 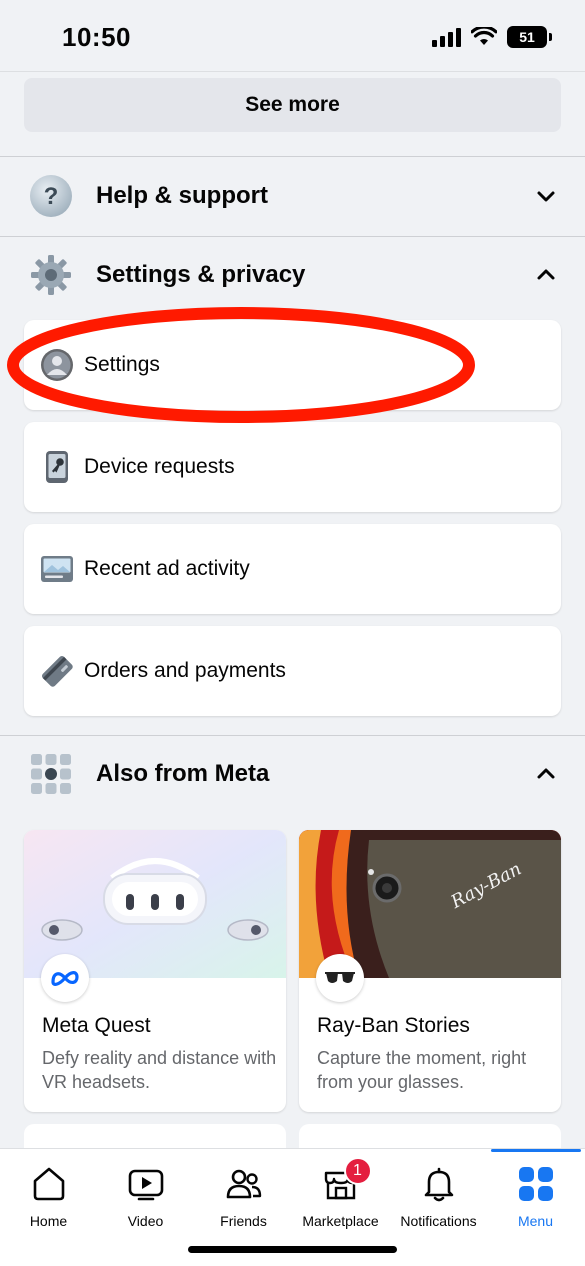 What do you see at coordinates (292, 467) in the screenshot?
I see `device-requests-item: Device requests` at bounding box center [292, 467].